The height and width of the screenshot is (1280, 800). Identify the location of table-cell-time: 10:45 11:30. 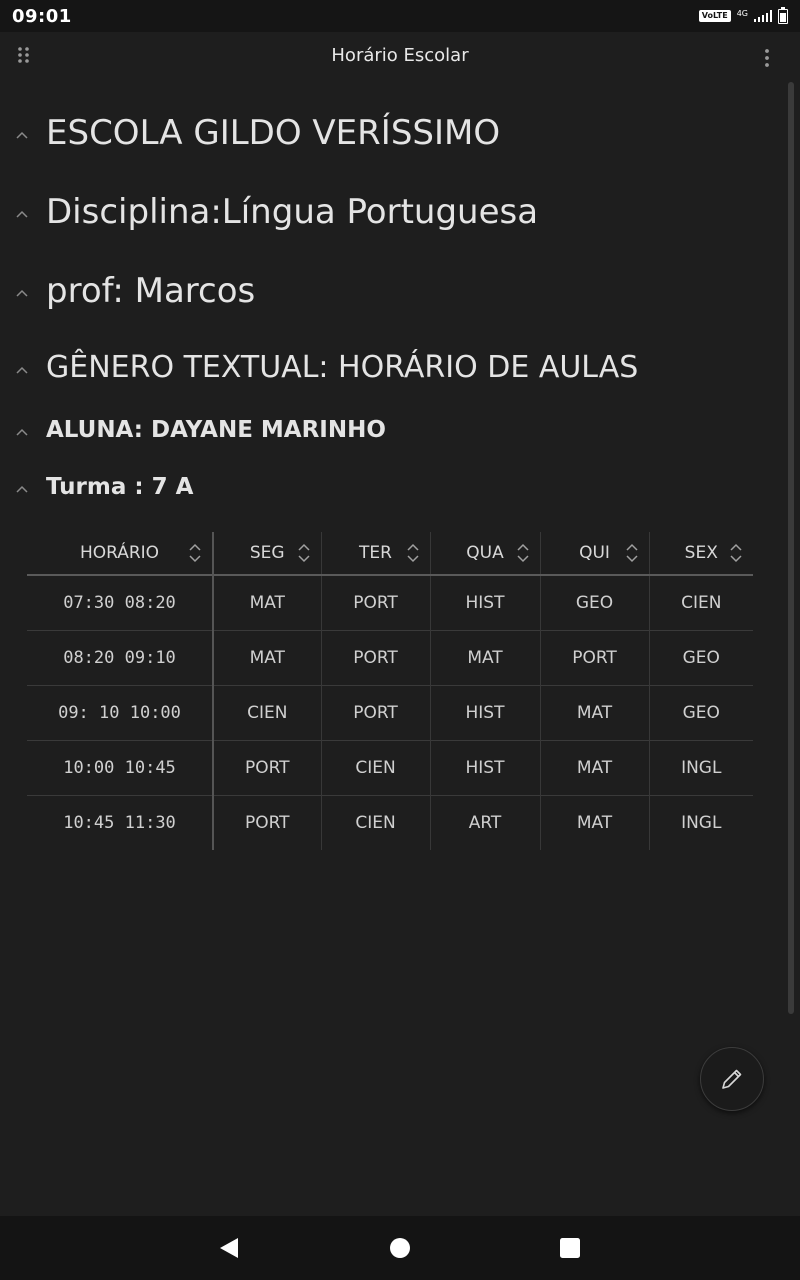
(119, 823).